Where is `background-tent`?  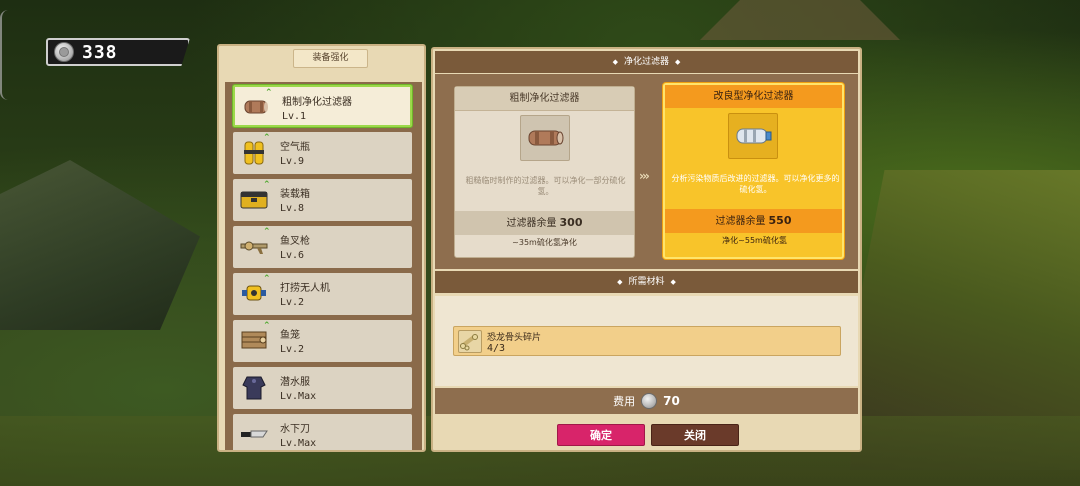 background-tent is located at coordinates (100, 245).